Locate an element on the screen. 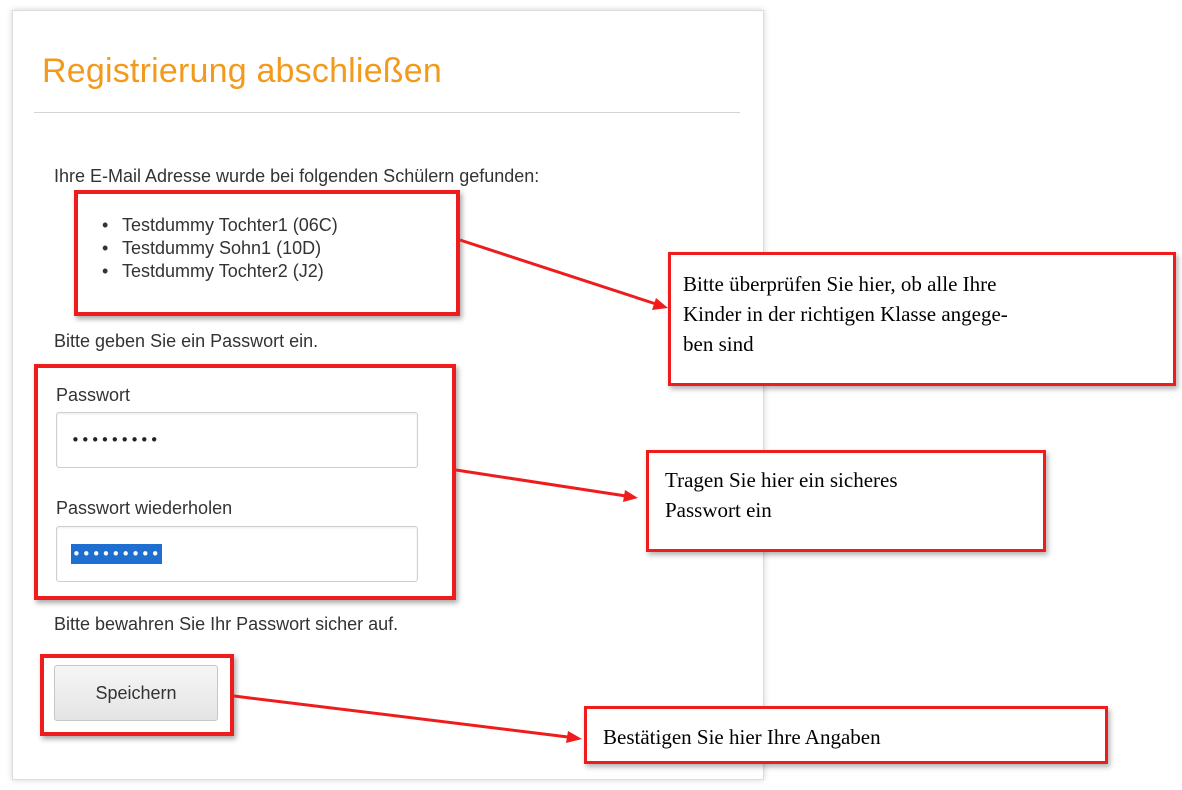  callout-line: Tragen Sie hier ein sicheres is located at coordinates (781, 480).